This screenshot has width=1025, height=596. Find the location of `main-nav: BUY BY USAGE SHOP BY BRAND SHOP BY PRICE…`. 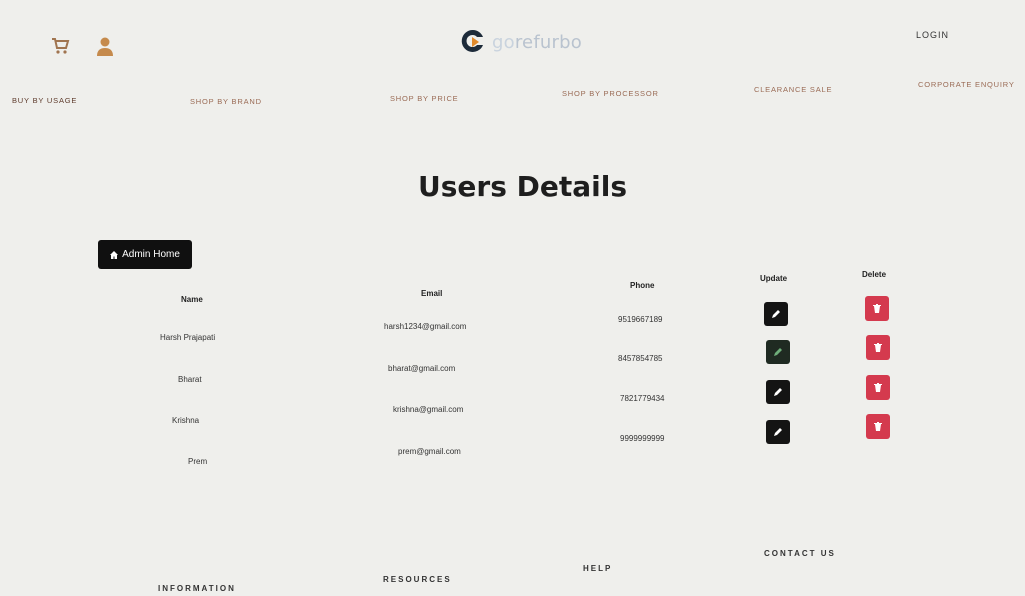

main-nav: BUY BY USAGE SHOP BY BRAND SHOP BY PRICE… is located at coordinates (512, 94).